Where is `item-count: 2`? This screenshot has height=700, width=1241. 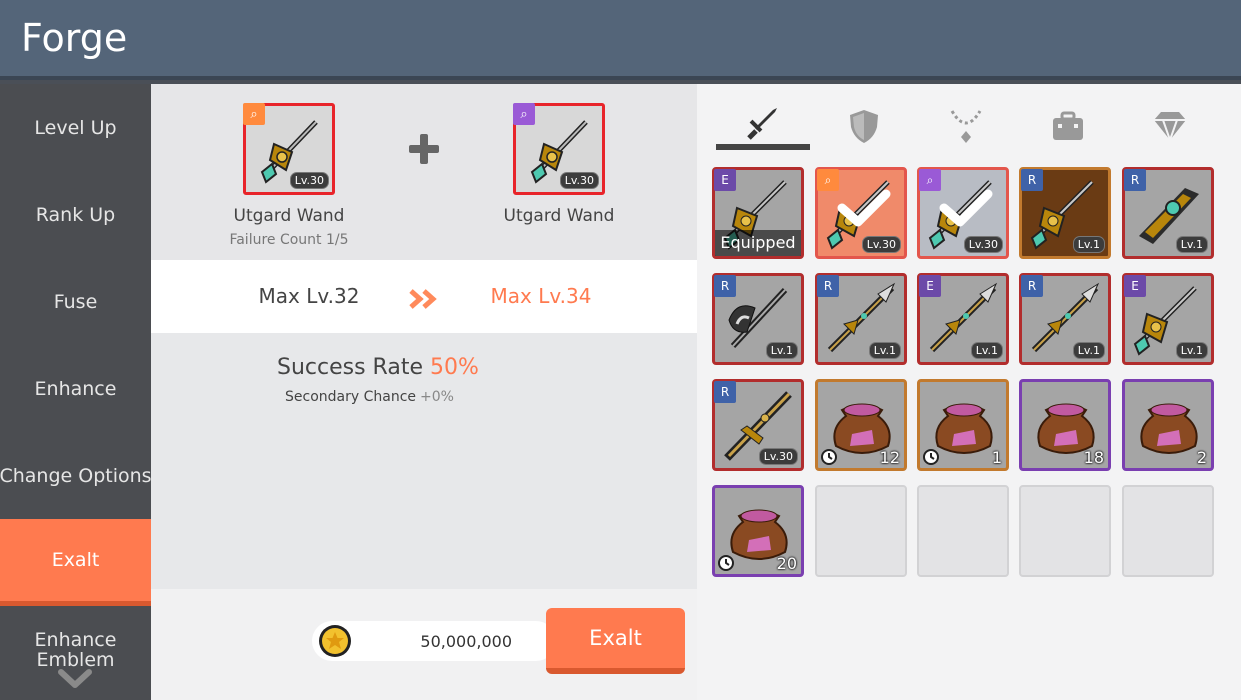 item-count: 2 is located at coordinates (1201, 457).